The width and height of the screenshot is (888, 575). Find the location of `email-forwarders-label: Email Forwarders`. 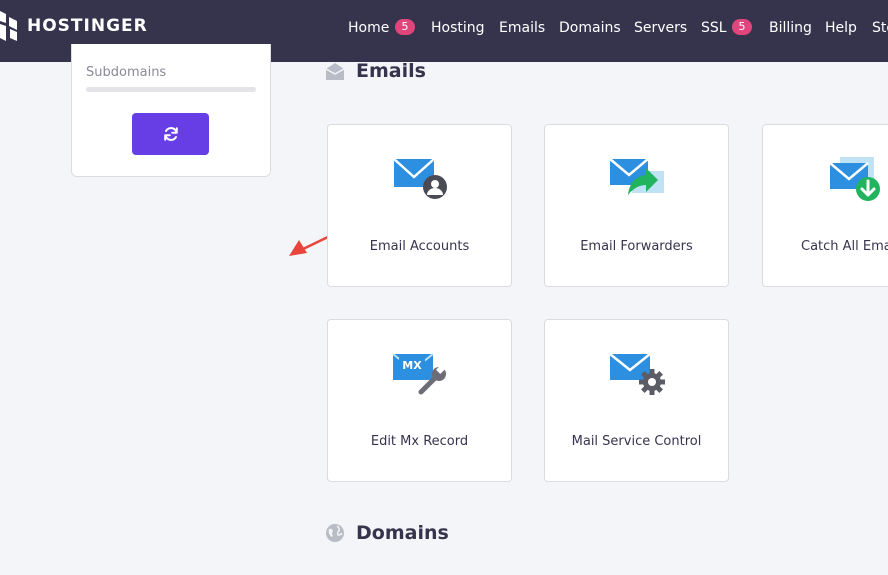

email-forwarders-label: Email Forwarders is located at coordinates (636, 246).